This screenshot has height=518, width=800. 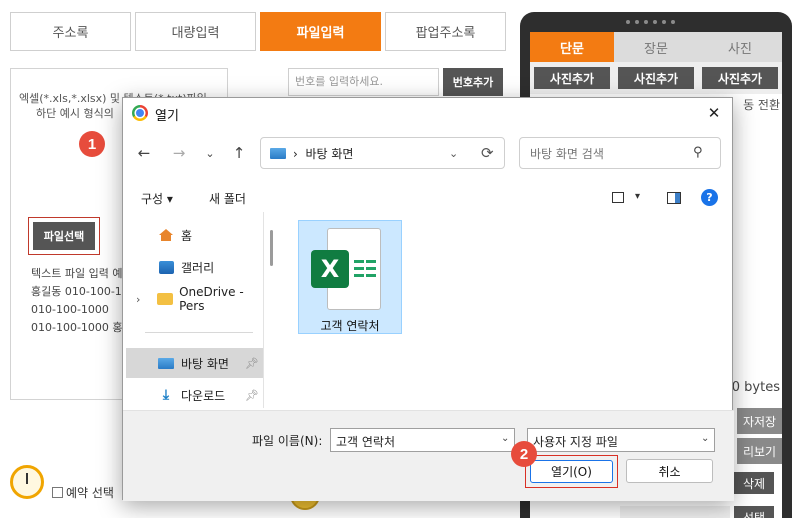 What do you see at coordinates (572, 47) in the screenshot?
I see `tab-sms: 단문` at bounding box center [572, 47].